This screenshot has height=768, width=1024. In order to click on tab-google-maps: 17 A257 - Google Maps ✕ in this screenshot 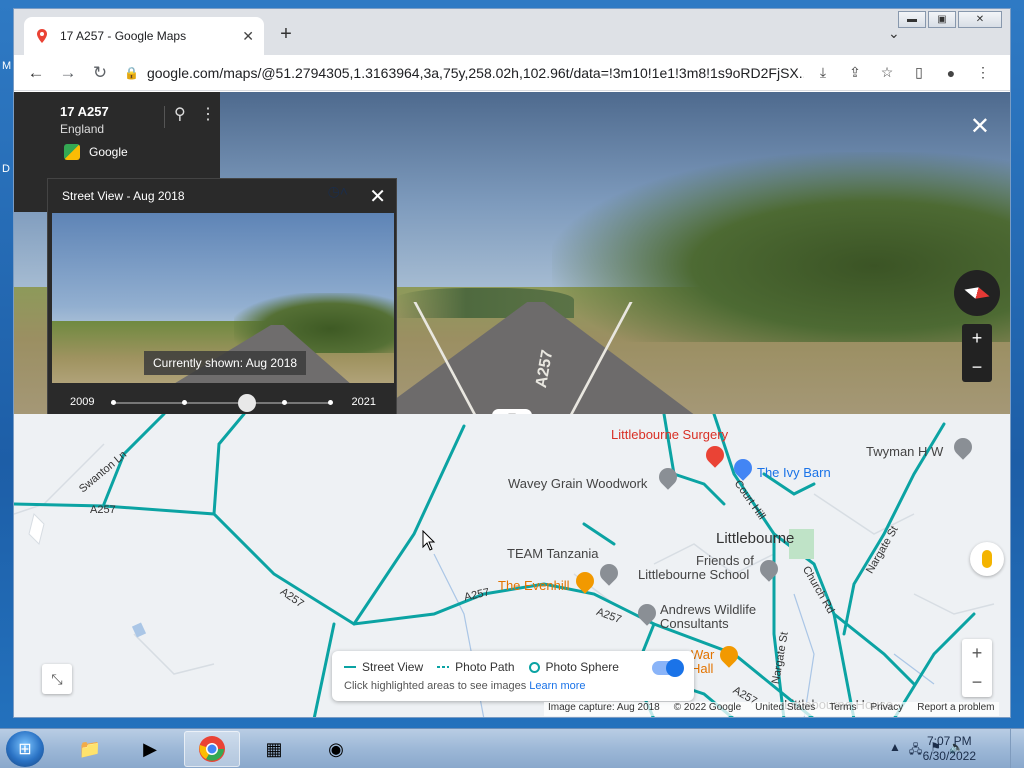, I will do `click(144, 36)`.